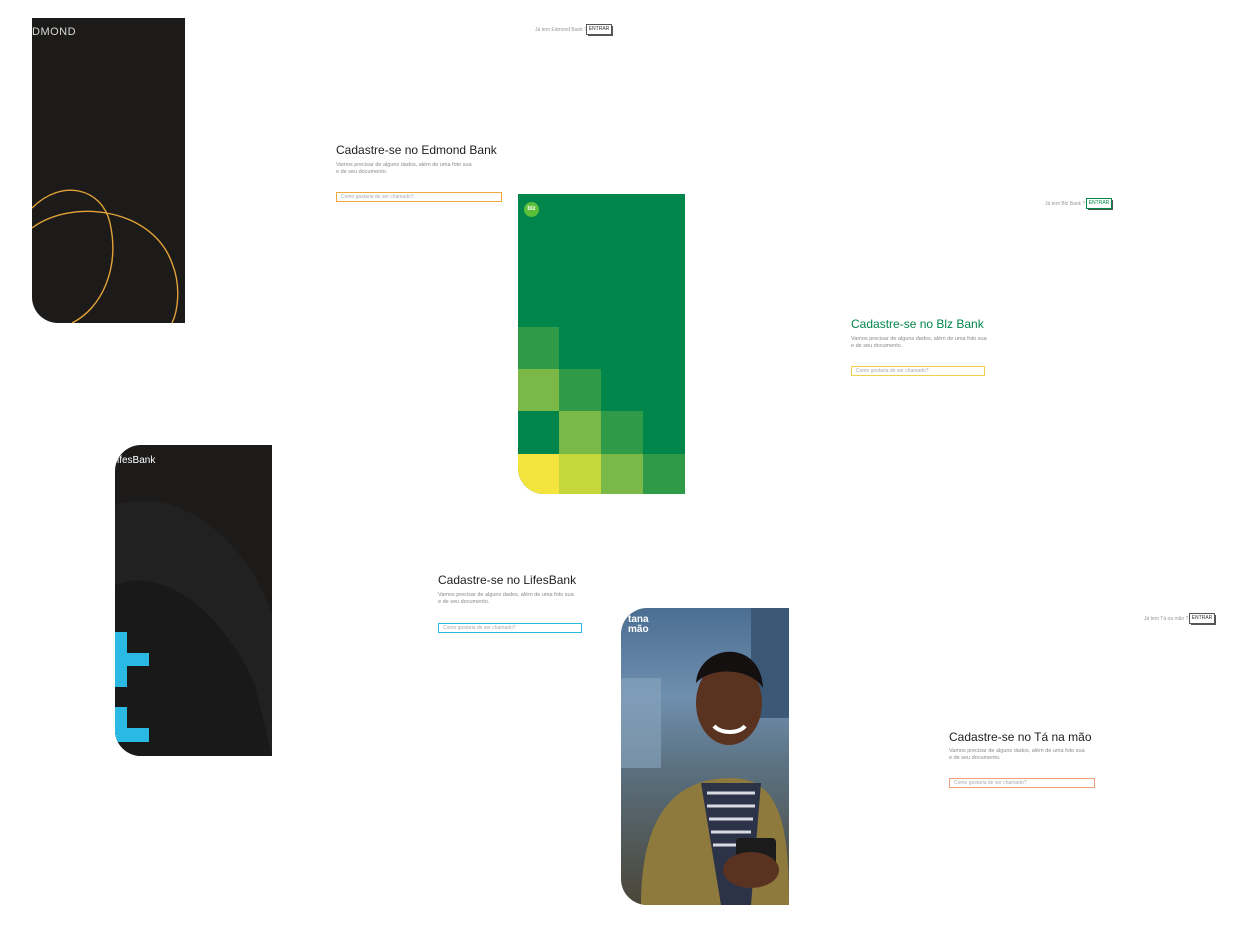  I want to click on tanamao-have-account-text: Já tem Tá na mão ?, so click(1166, 619).